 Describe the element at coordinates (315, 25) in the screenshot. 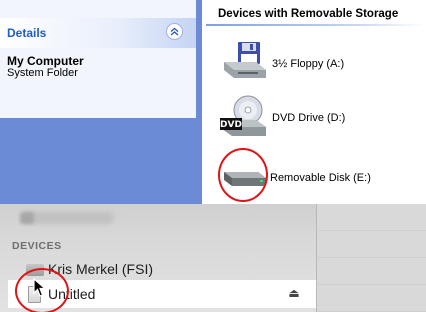

I see `group-header-divider` at that location.